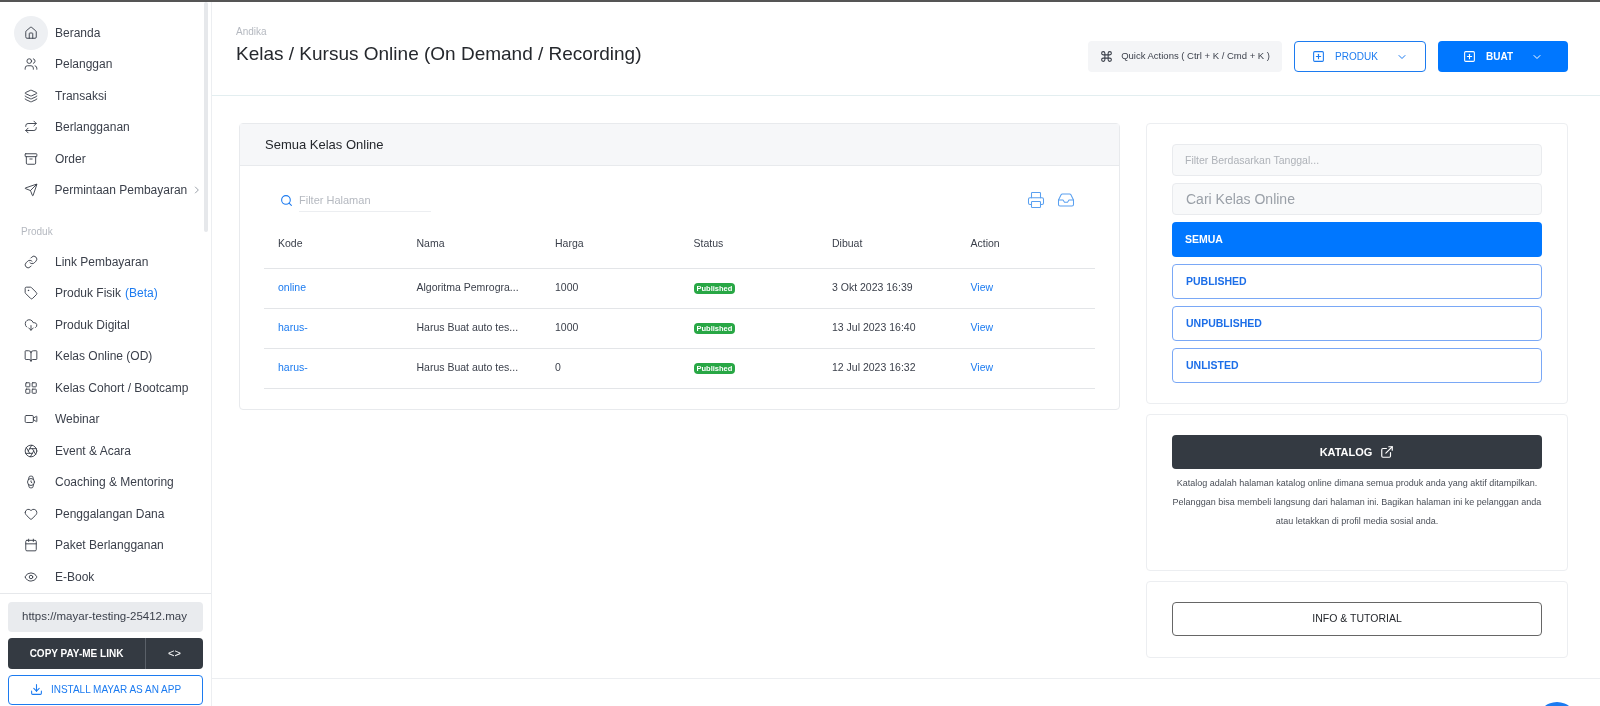 The image size is (1600, 706). Describe the element at coordinates (1357, 239) in the screenshot. I see `status-filter-button: SEMUA` at that location.